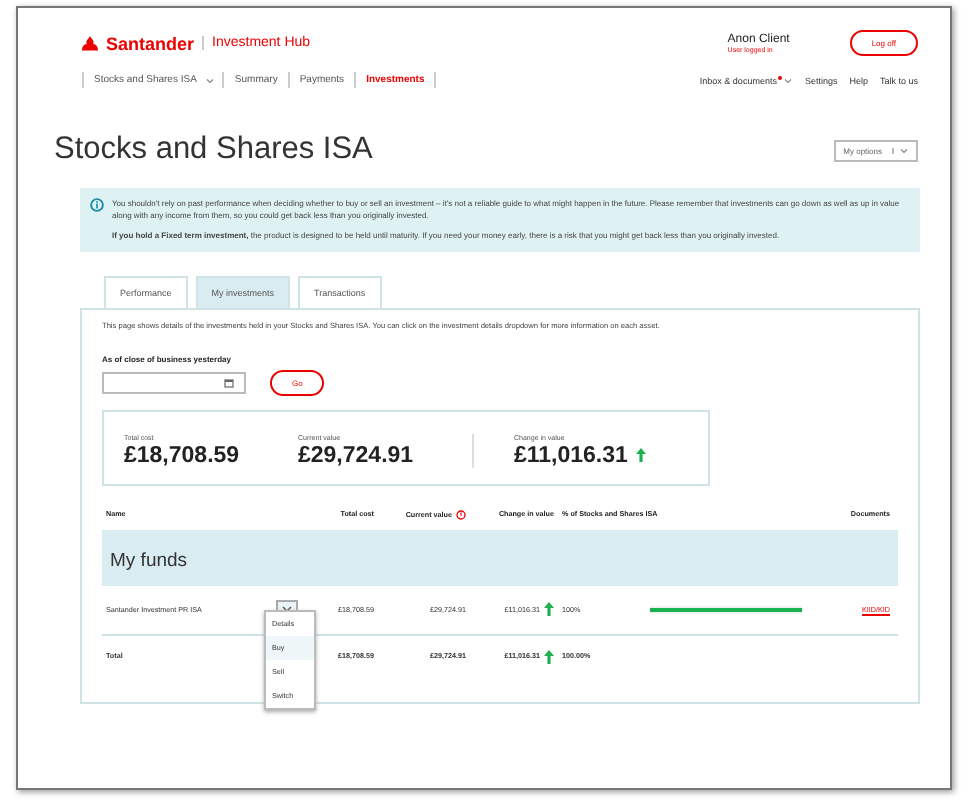 This screenshot has width=968, height=802. Describe the element at coordinates (150, 43) in the screenshot. I see `brand-name: Santander` at that location.